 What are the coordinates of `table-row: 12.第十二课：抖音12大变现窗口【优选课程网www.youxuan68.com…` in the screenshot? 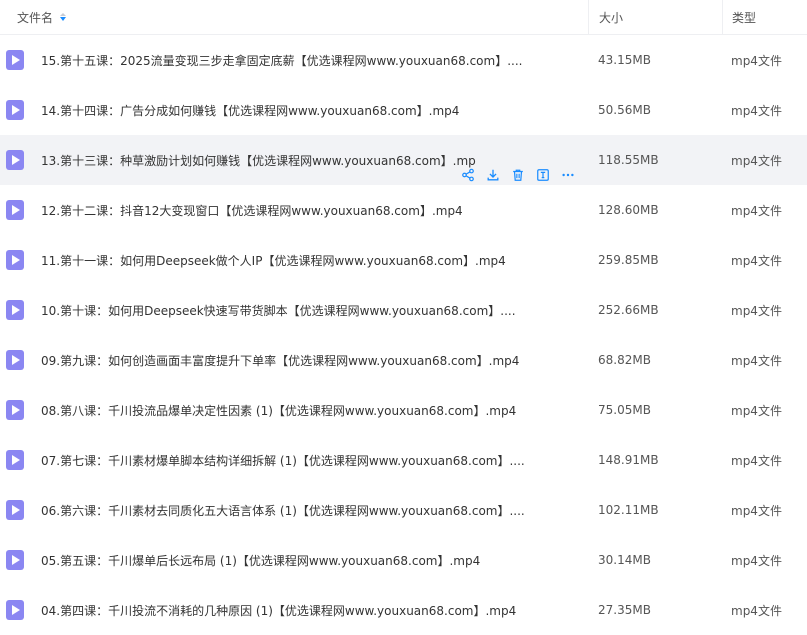 It's located at (403, 210).